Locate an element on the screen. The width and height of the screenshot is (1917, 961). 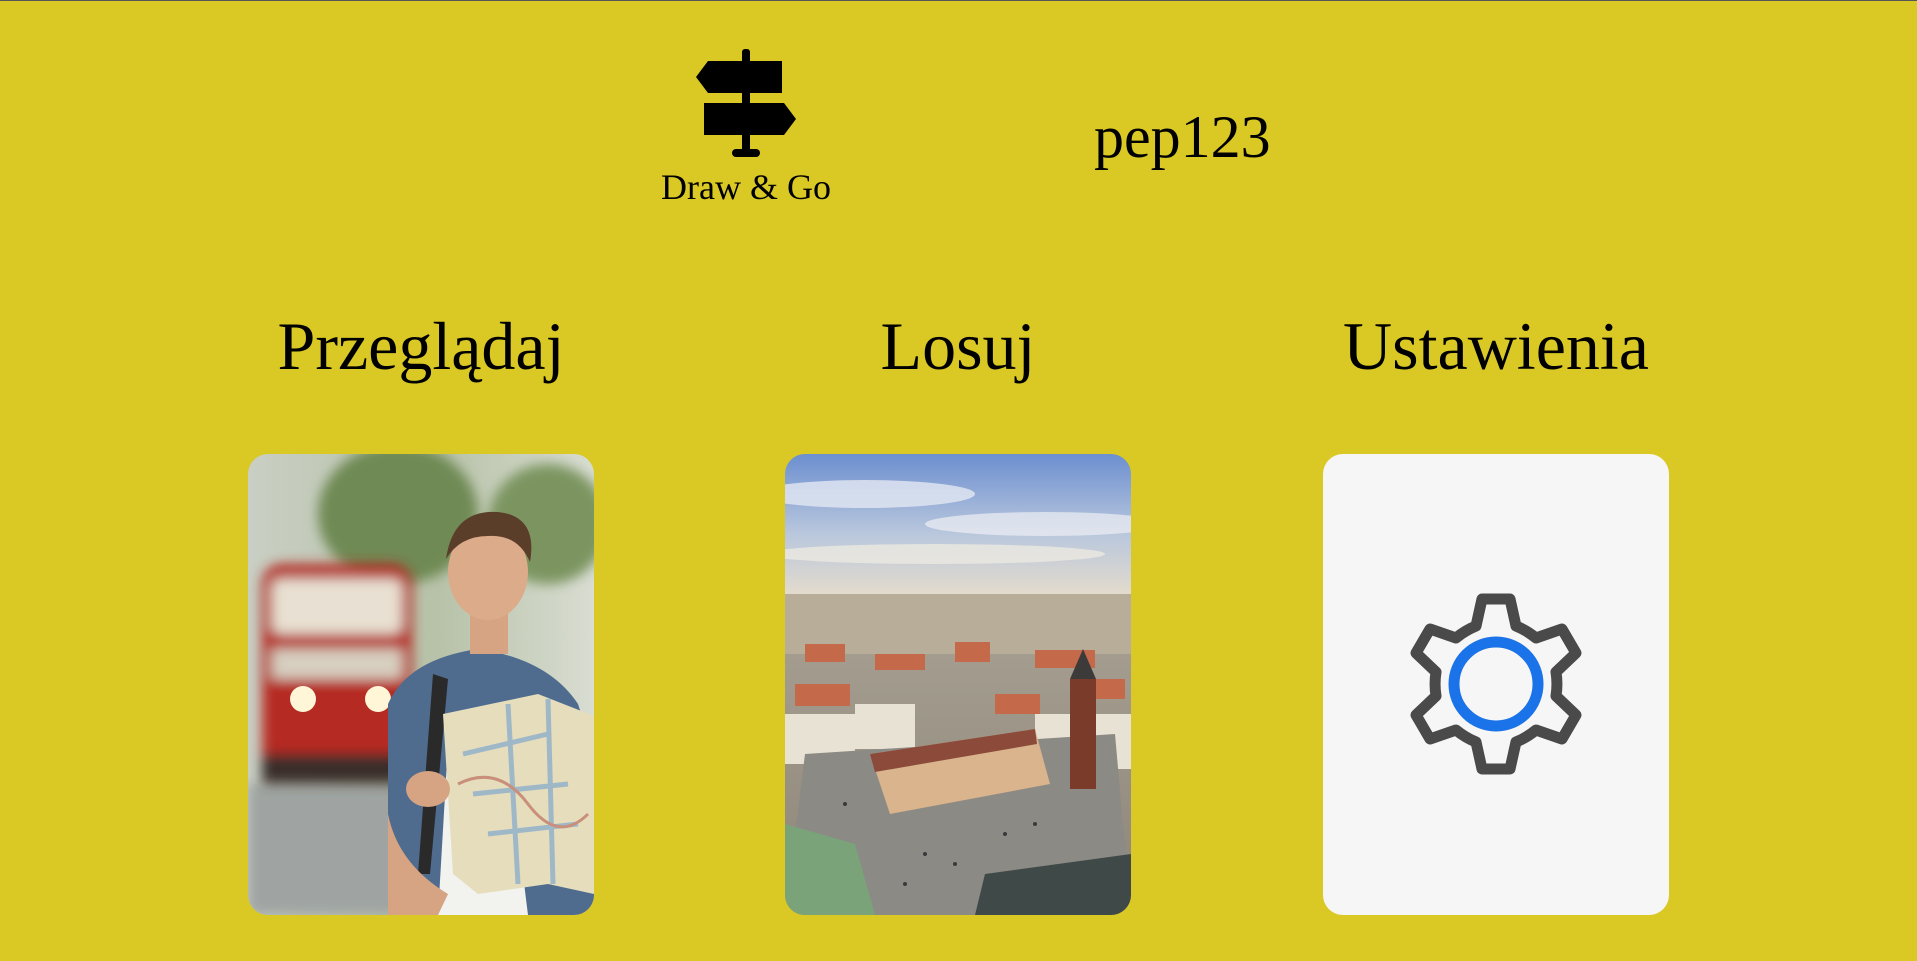
settings-card: Ustawienia is located at coordinates (1496, 608).